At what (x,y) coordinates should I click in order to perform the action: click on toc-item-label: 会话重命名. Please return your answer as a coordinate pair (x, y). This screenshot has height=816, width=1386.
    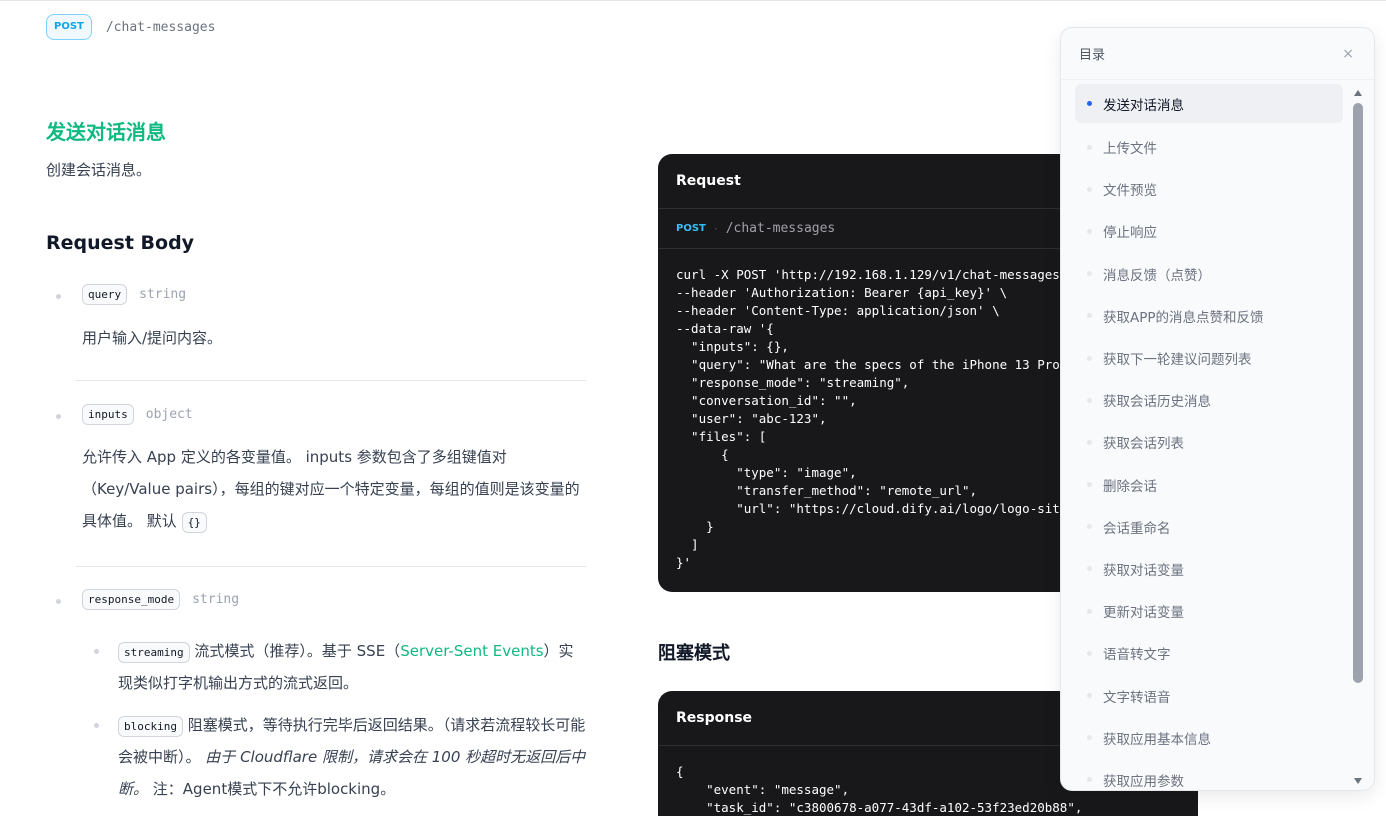
    Looking at the image, I should click on (1137, 528).